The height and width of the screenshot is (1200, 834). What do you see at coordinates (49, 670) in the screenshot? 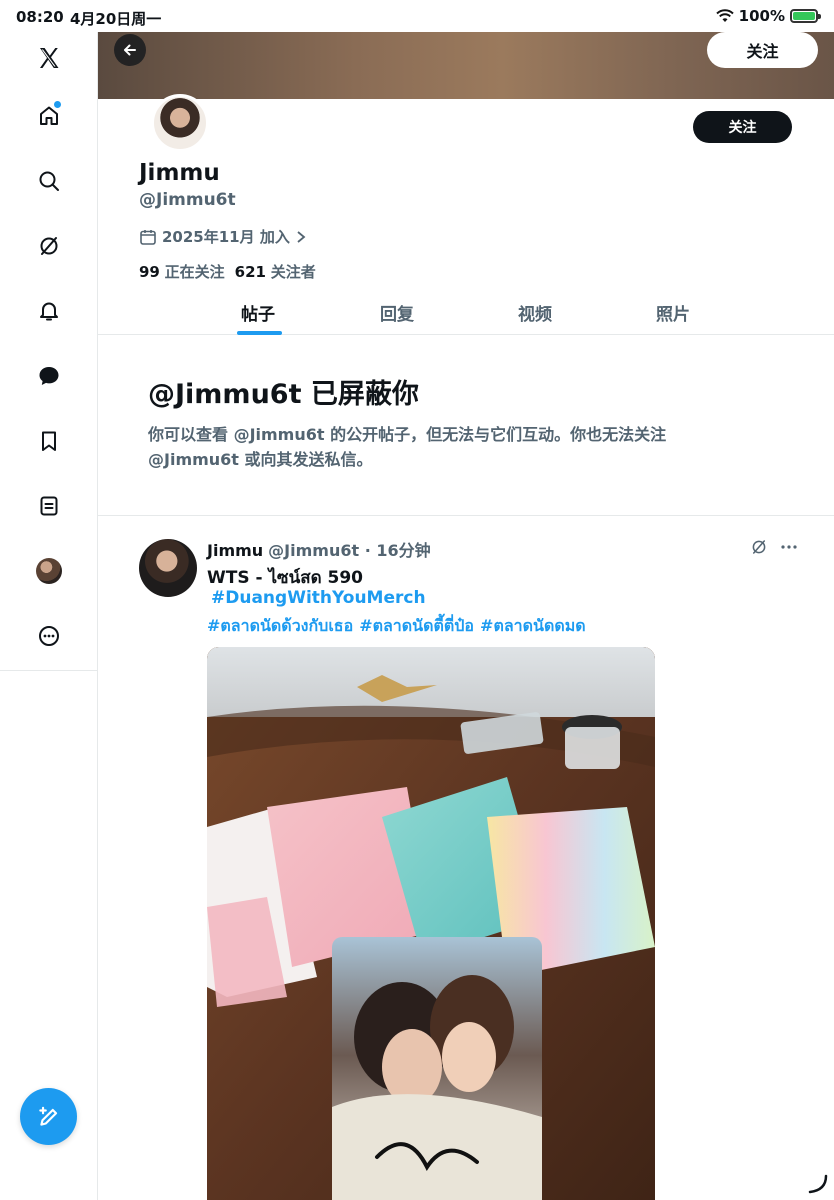
I see `nav-divider` at bounding box center [49, 670].